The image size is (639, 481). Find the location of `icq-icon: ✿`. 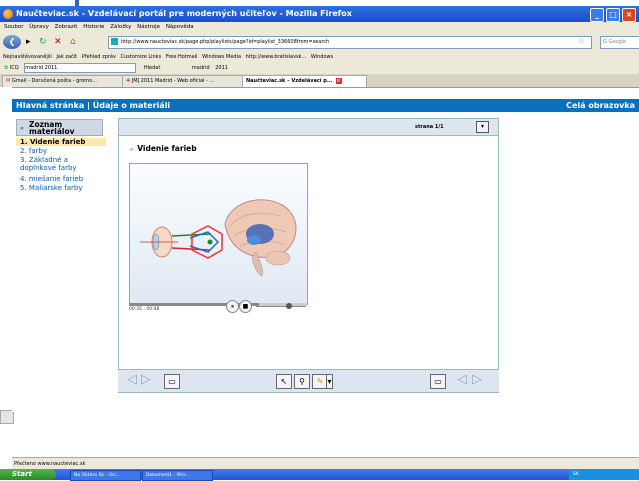

icq-icon: ✿ is located at coordinates (6, 68).